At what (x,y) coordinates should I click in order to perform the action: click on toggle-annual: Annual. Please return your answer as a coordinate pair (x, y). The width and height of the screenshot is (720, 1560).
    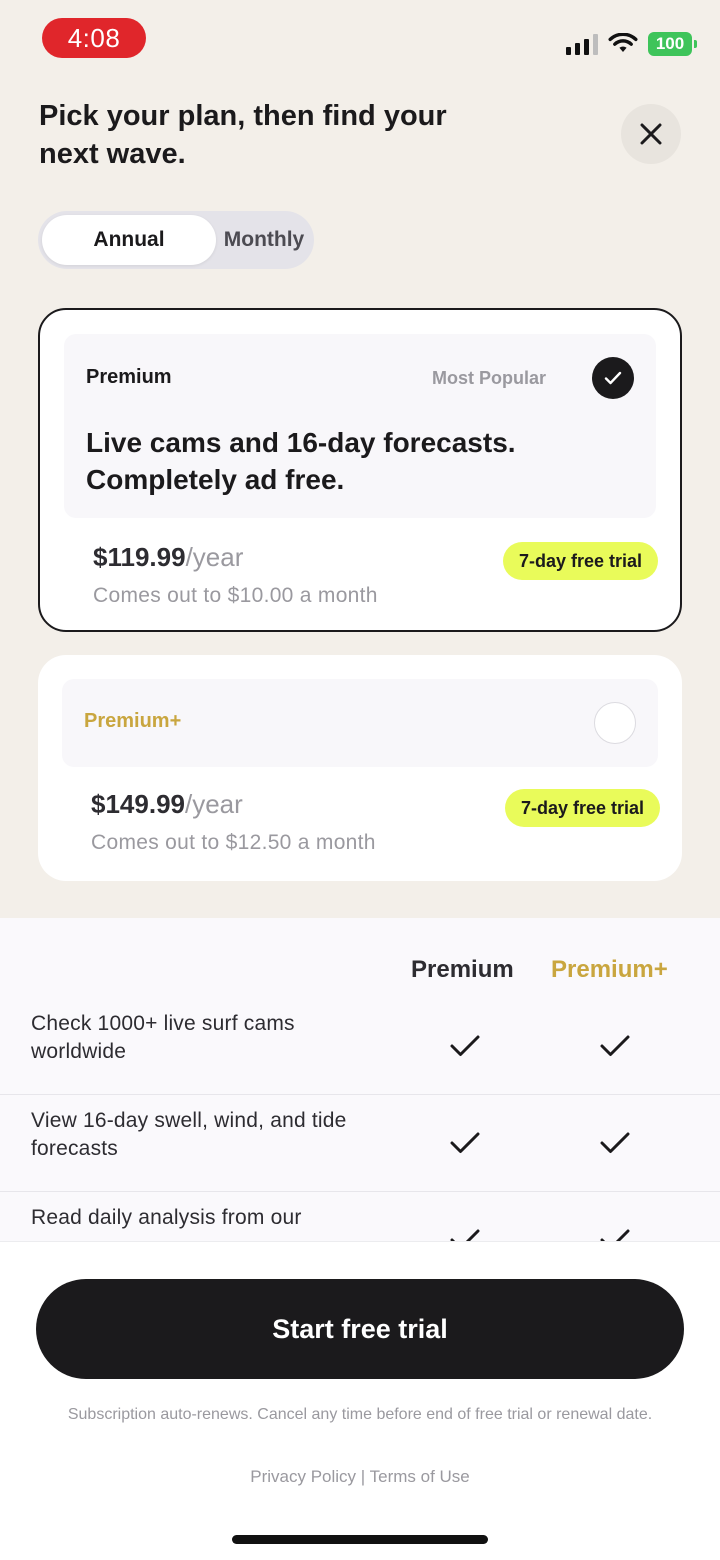
    Looking at the image, I should click on (129, 240).